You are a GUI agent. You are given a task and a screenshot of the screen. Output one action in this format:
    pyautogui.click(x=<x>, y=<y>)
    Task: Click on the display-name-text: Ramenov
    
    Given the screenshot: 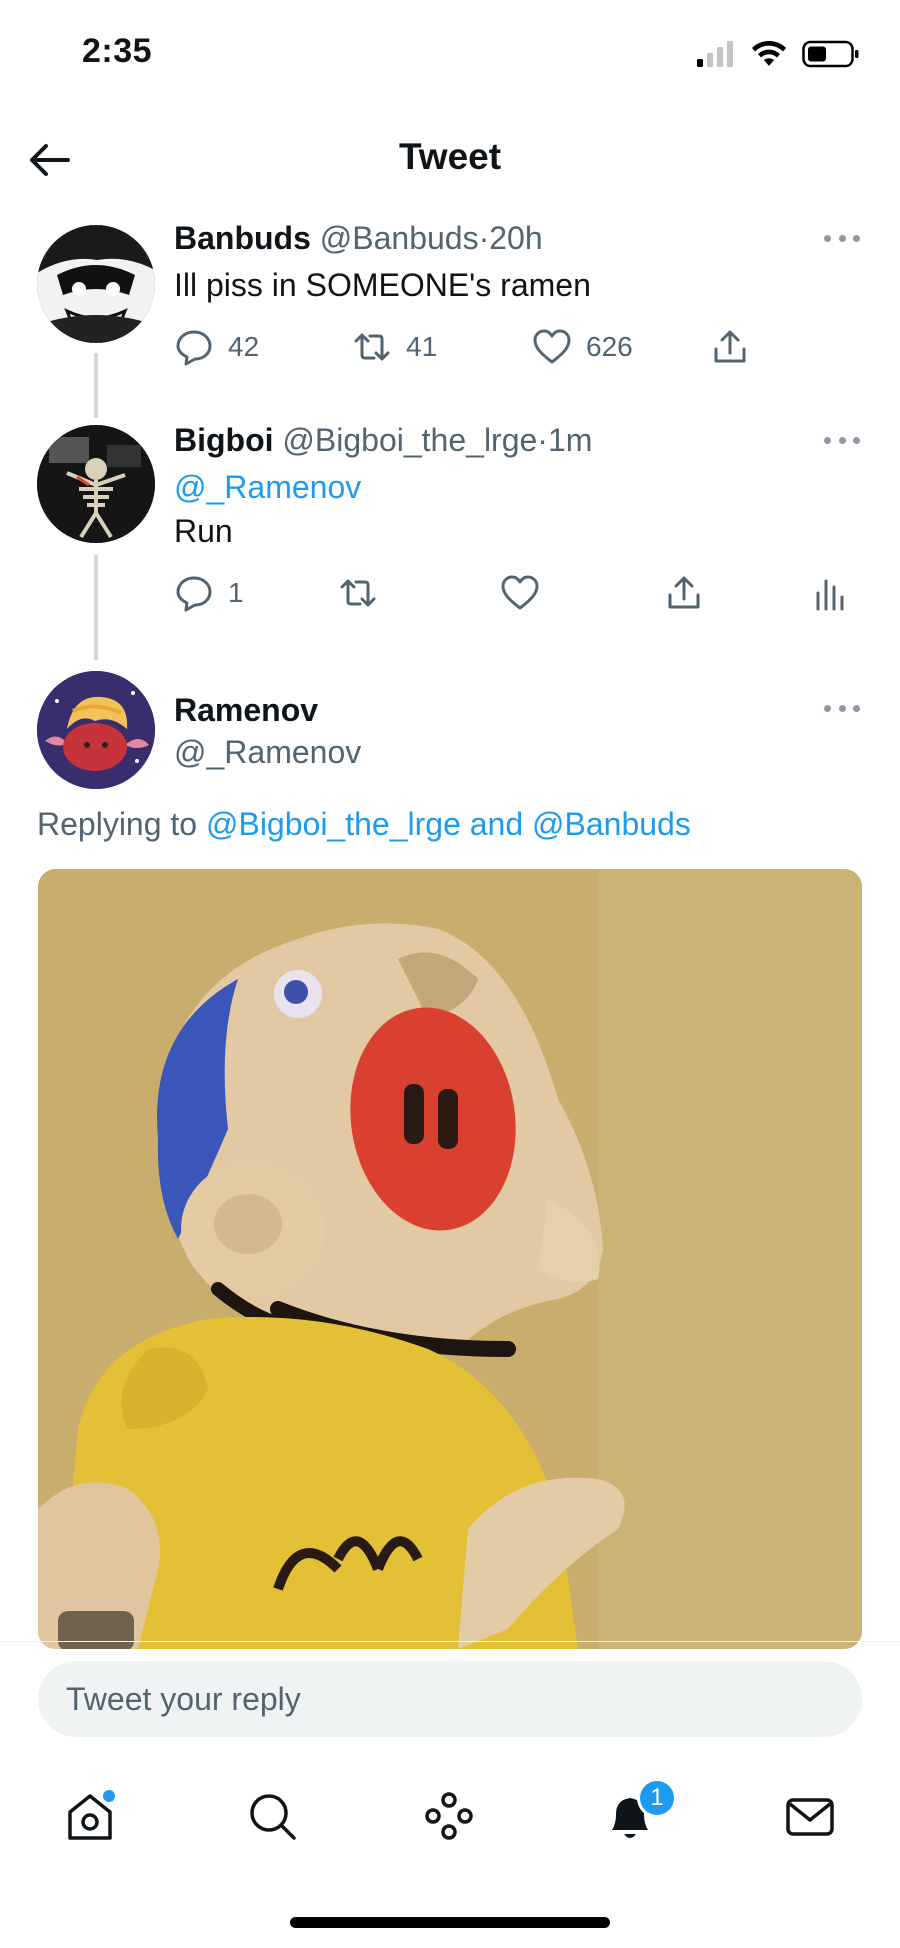 What is the action you would take?
    pyautogui.click(x=246, y=710)
    